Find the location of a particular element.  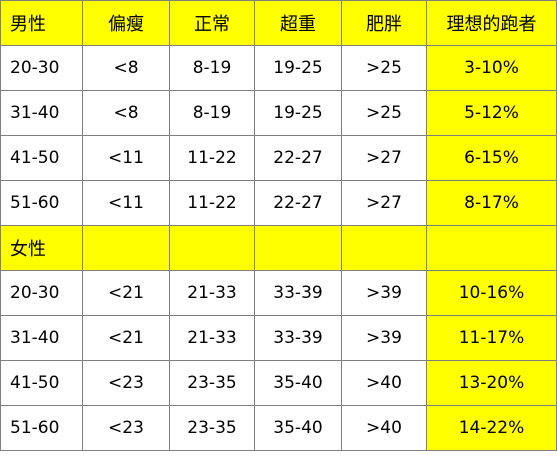

table-row: 31-40 <21 21-33 33-39 >39 11-17% is located at coordinates (278, 338).